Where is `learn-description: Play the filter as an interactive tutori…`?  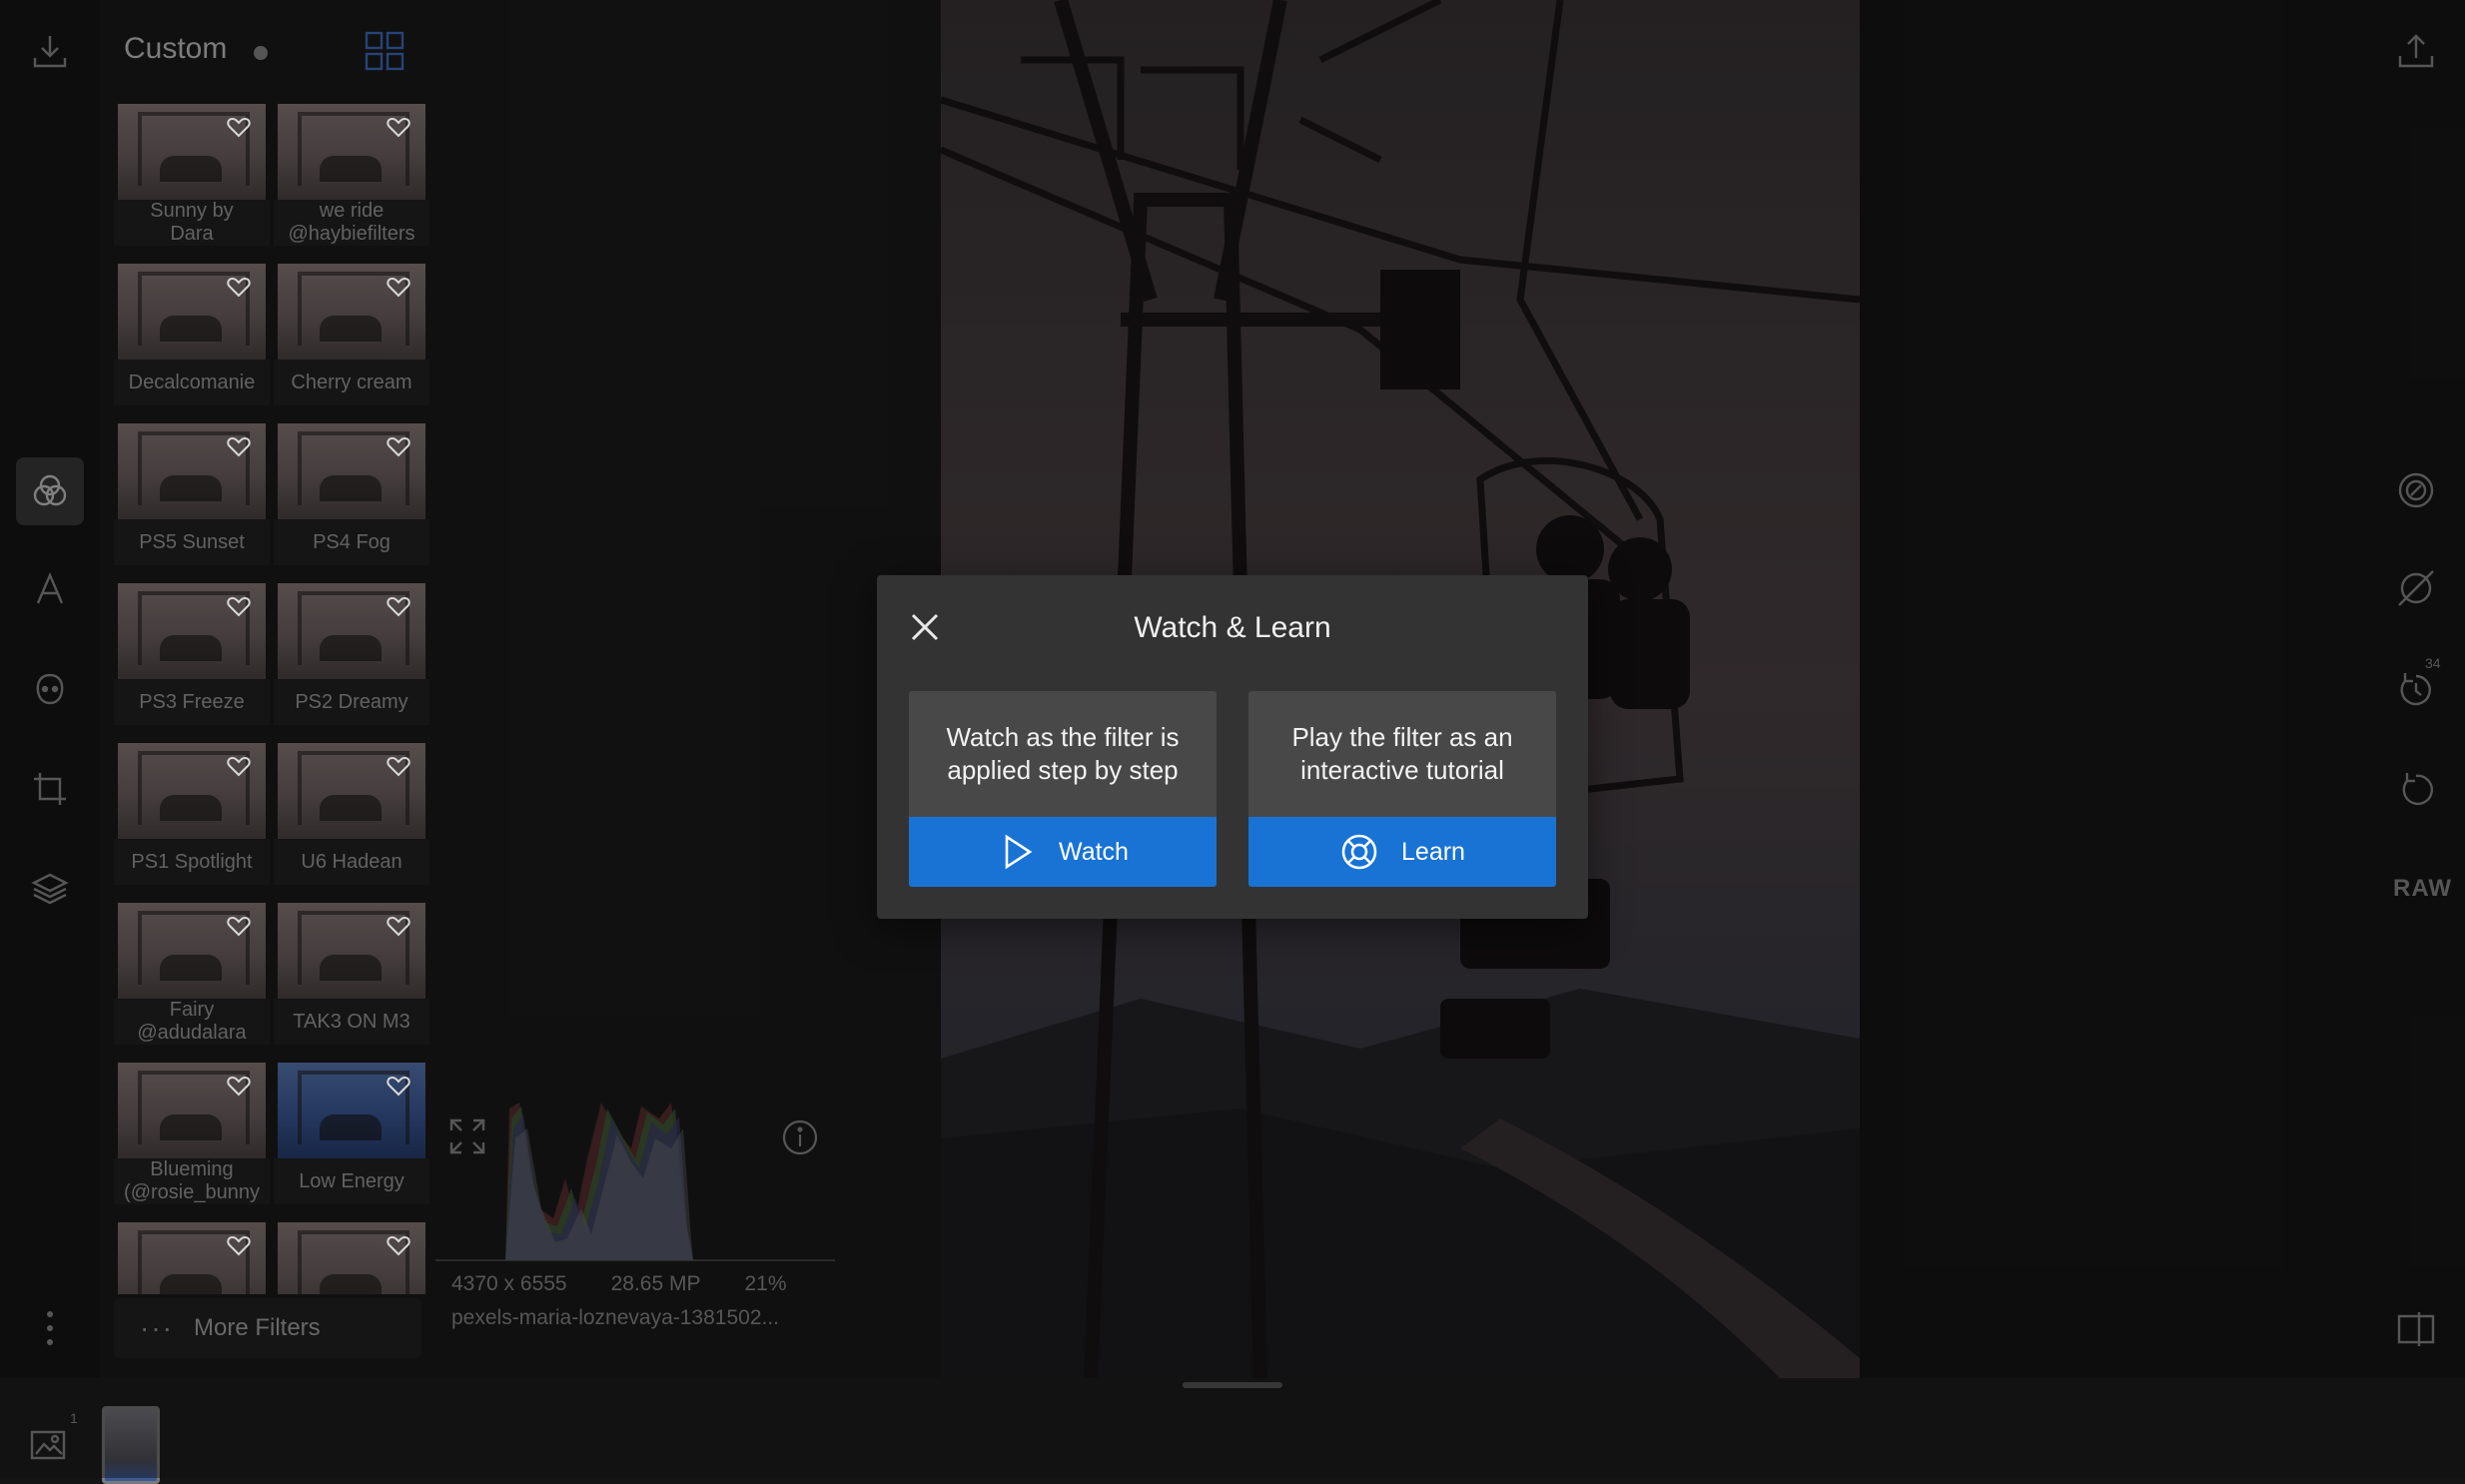 learn-description: Play the filter as an interactive tutori… is located at coordinates (1402, 753).